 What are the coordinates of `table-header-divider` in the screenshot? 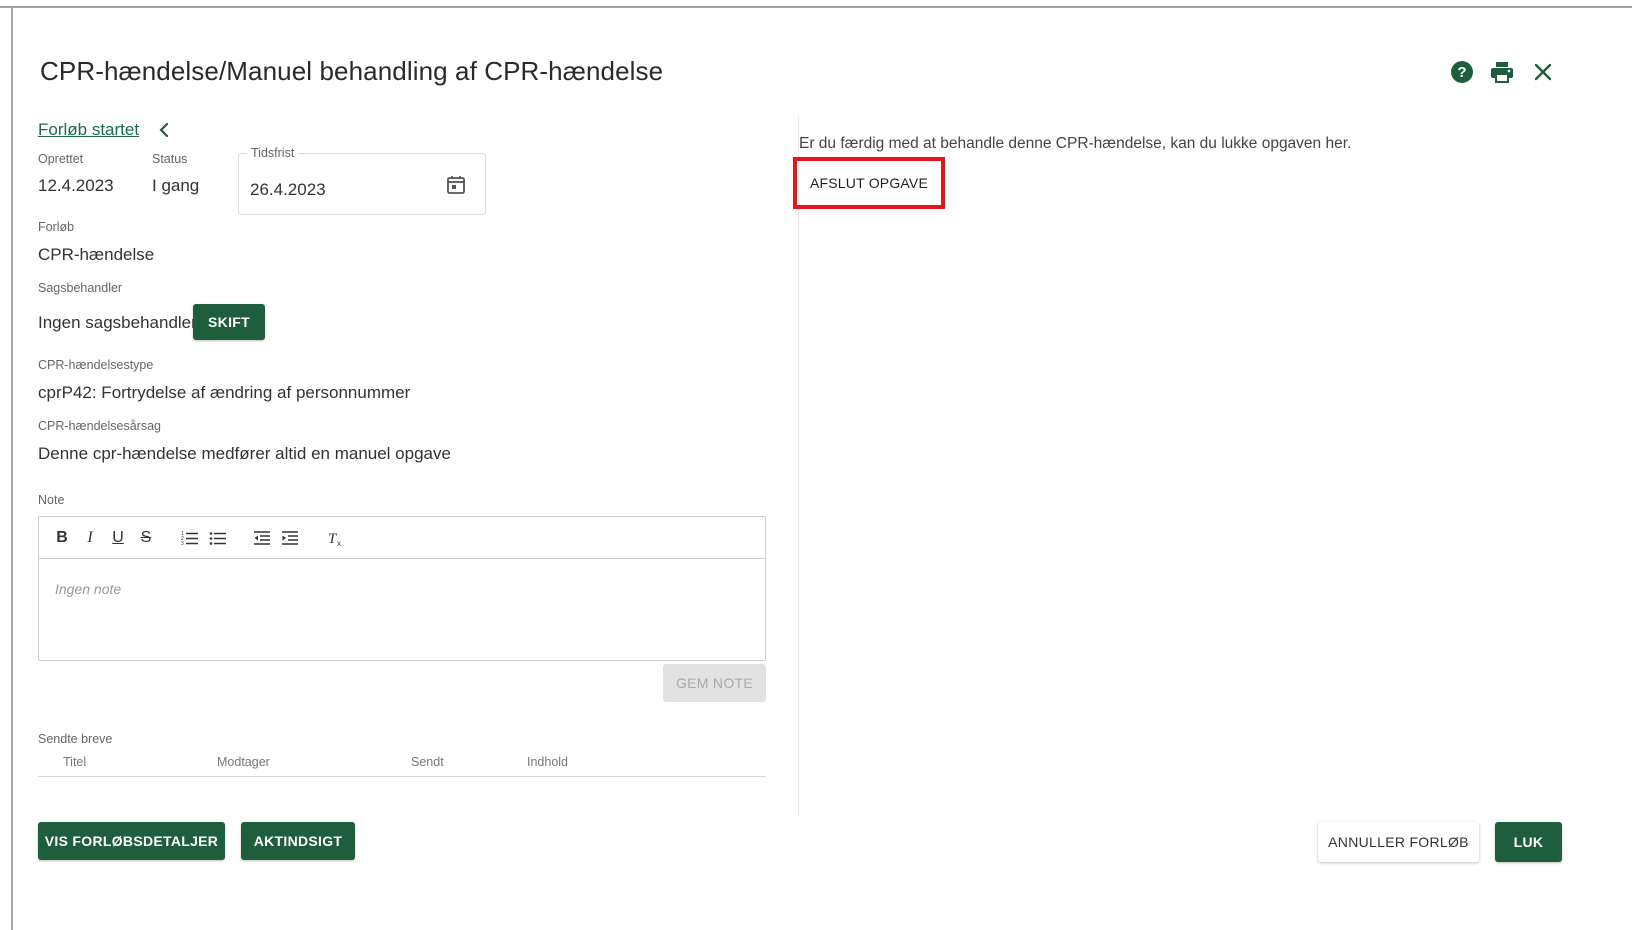 It's located at (402, 776).